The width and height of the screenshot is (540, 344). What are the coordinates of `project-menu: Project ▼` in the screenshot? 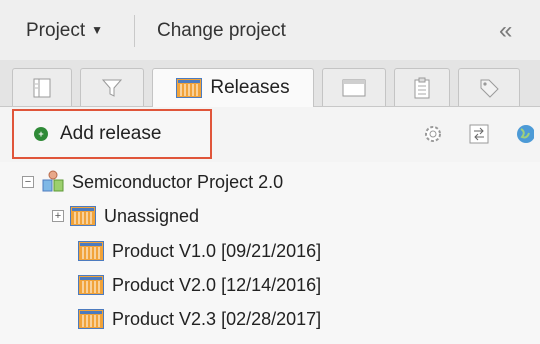 It's located at (64, 31).